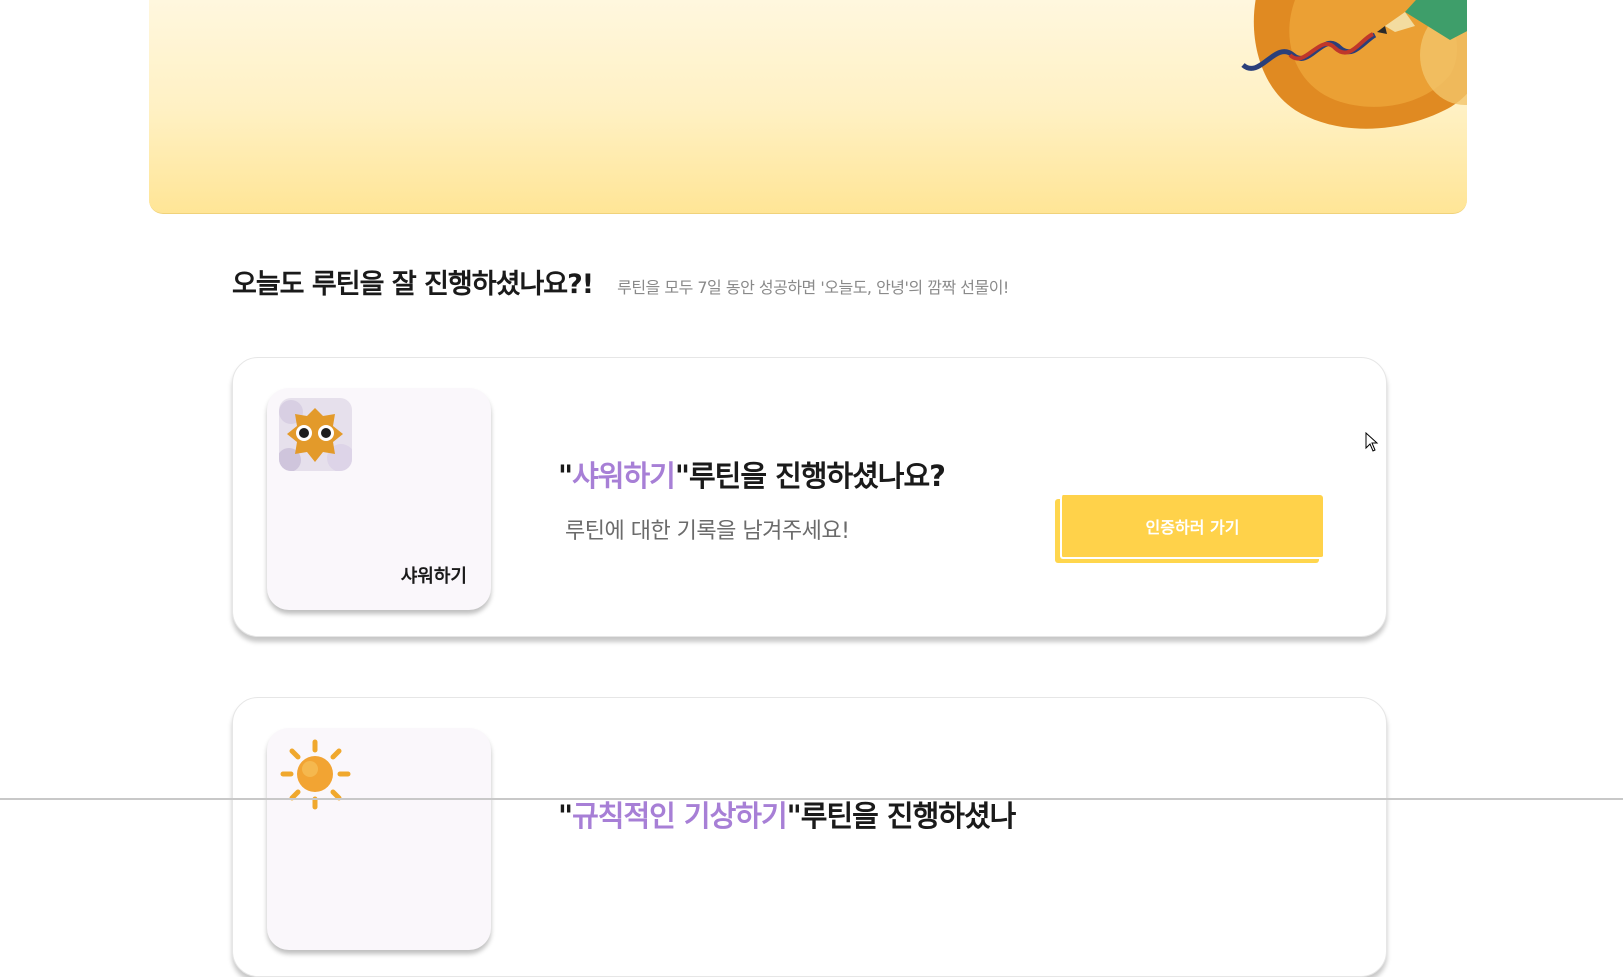  I want to click on routine-name-highlight: 규칙적인 기상하기, so click(680, 816).